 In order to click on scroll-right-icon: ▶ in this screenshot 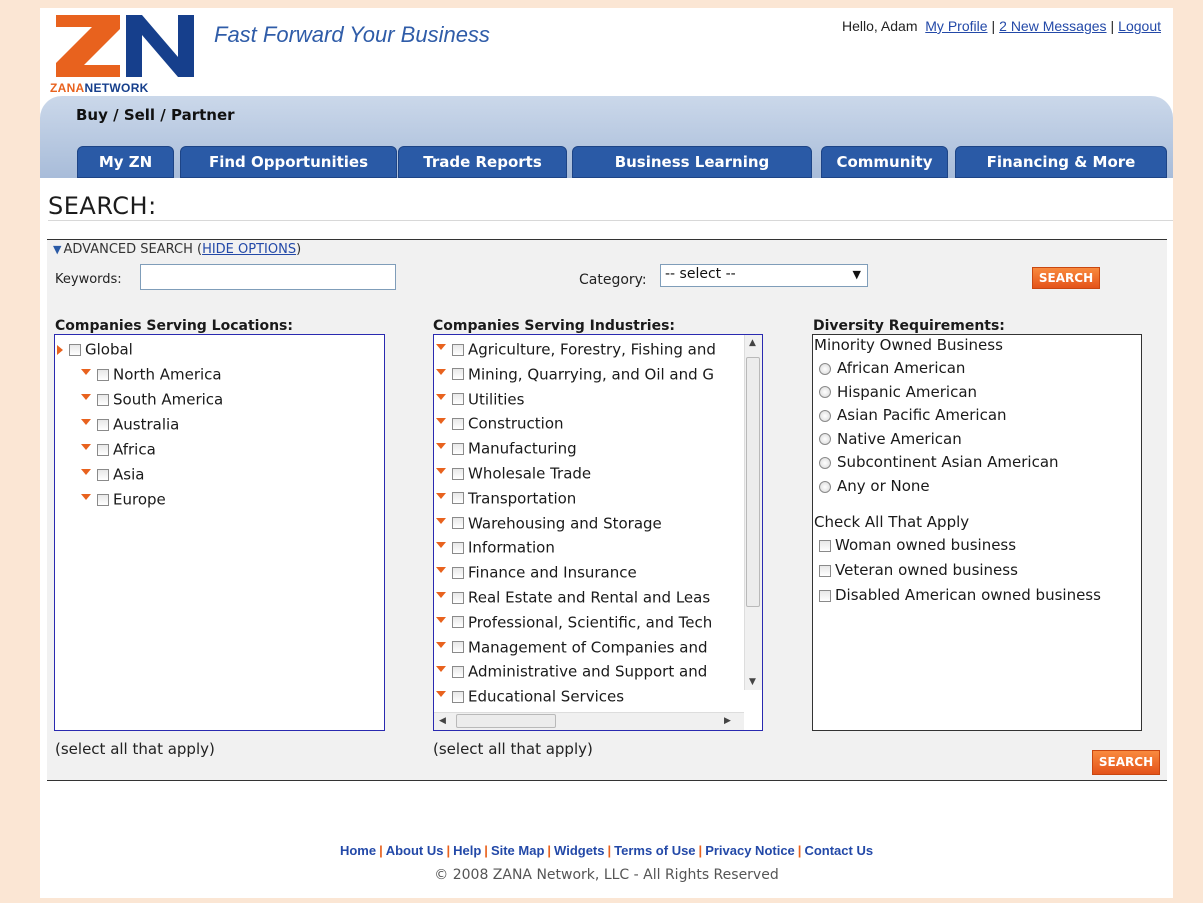, I will do `click(727, 721)`.